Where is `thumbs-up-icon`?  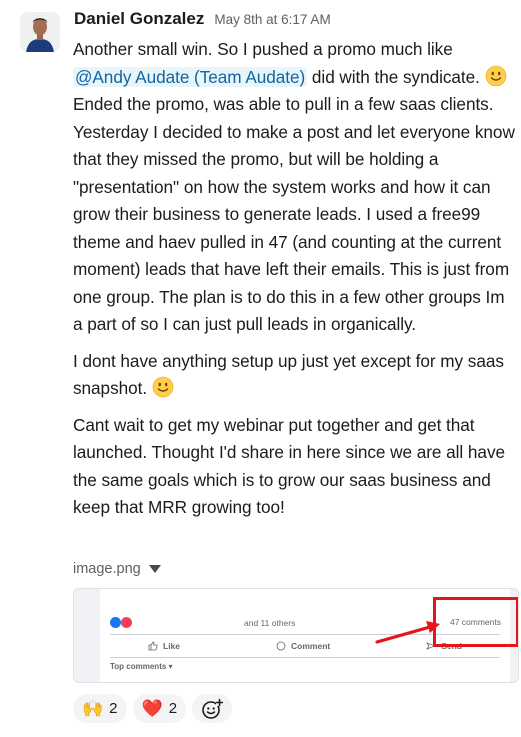
thumbs-up-icon is located at coordinates (153, 646).